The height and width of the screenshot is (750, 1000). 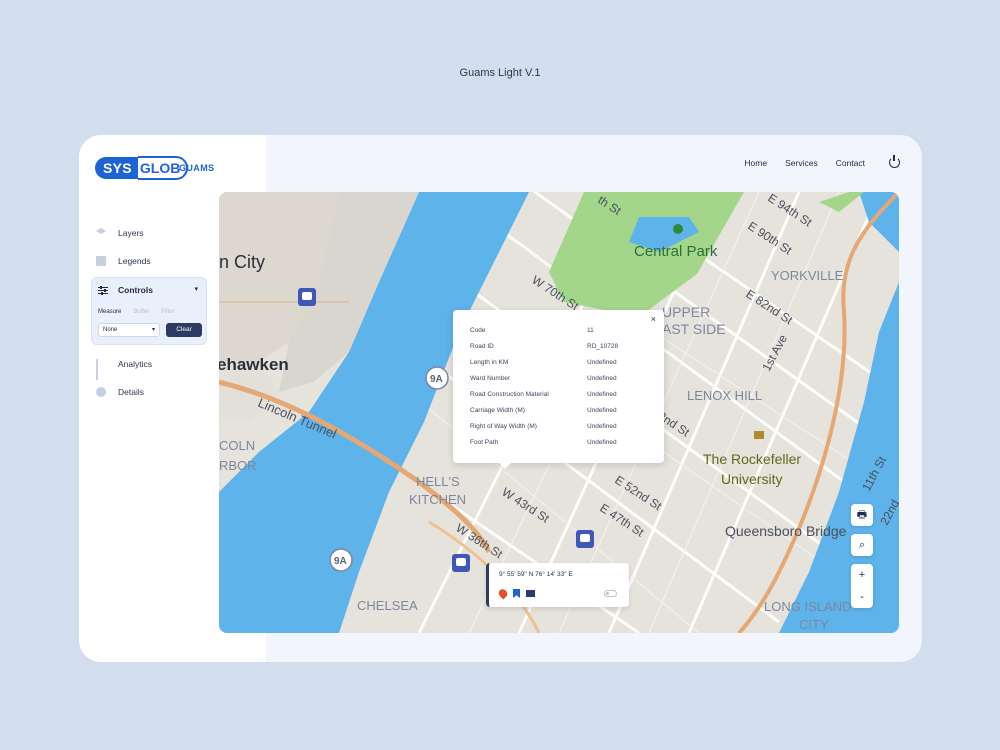 I want to click on select-value: None, so click(x=110, y=330).